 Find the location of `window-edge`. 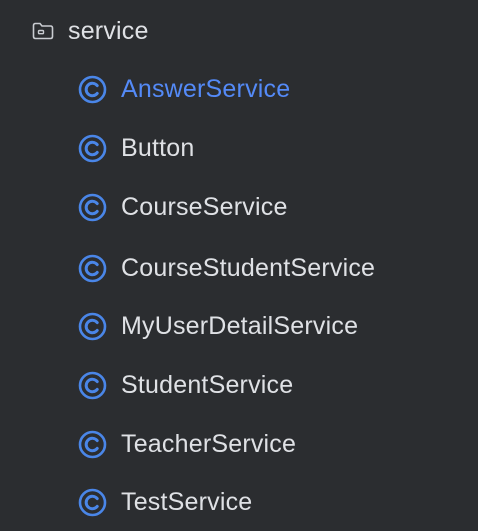

window-edge is located at coordinates (482, 265).